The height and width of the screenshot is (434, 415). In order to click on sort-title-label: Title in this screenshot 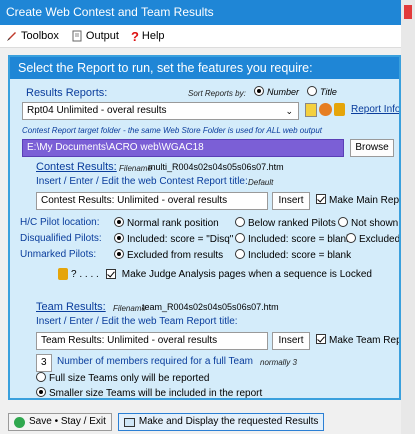, I will do `click(328, 92)`.